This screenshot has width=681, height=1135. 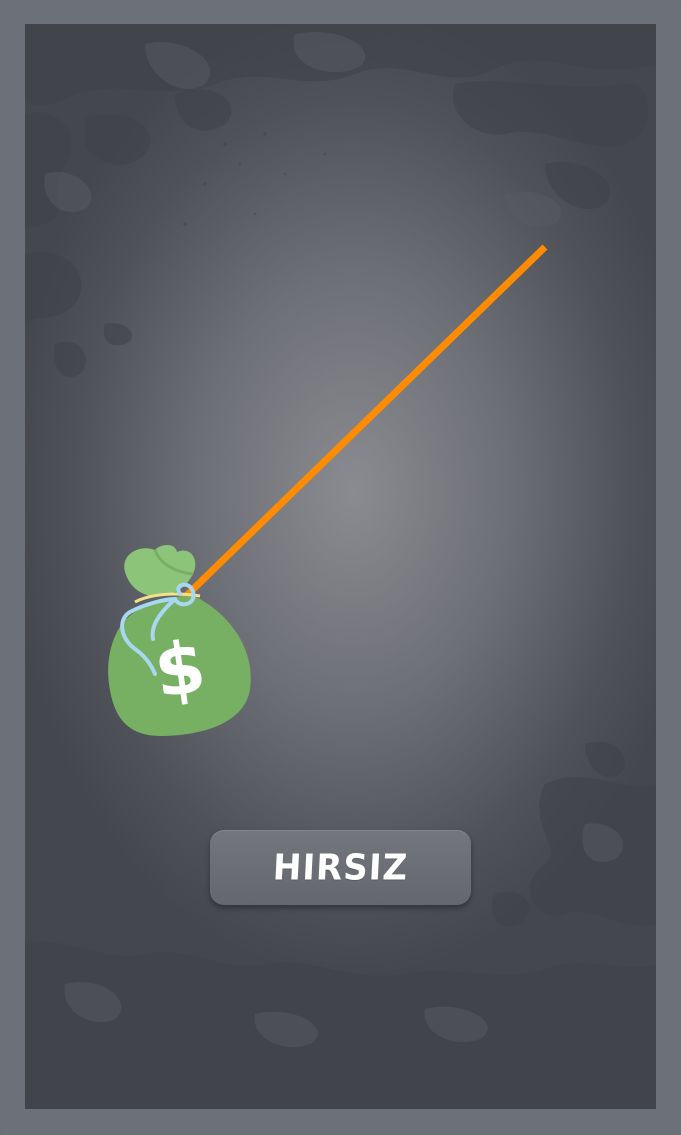 What do you see at coordinates (179, 640) in the screenshot?
I see `money-bag-icon: $` at bounding box center [179, 640].